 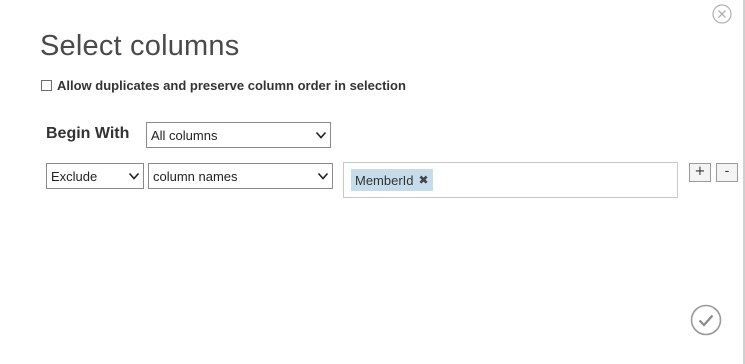 I want to click on column-tag: MemberId ✖, so click(x=392, y=180).